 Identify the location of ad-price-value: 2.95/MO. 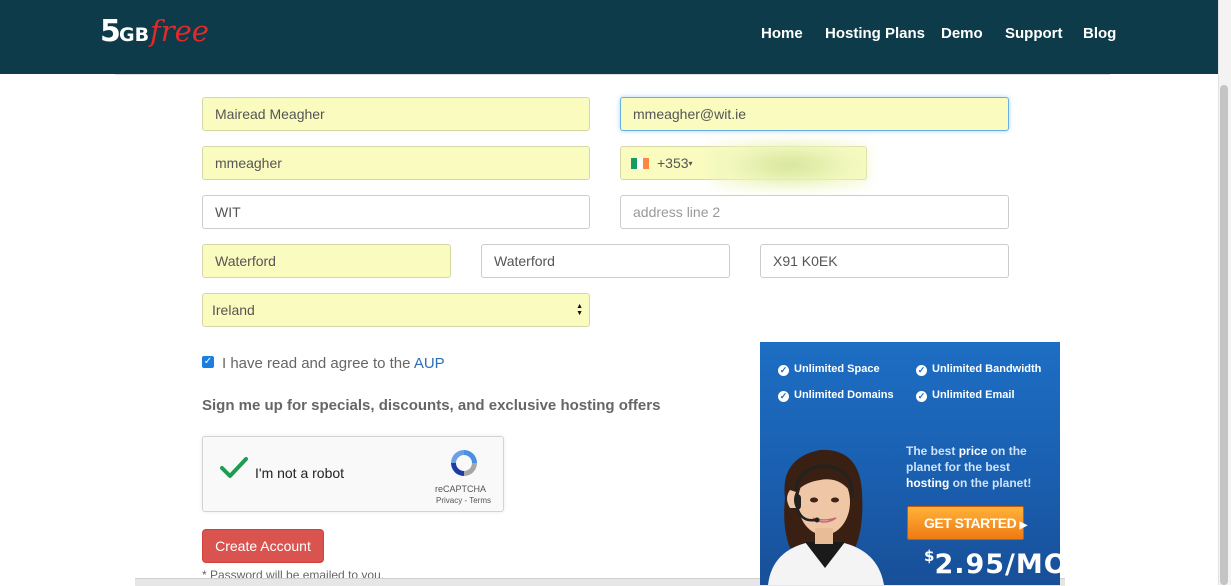
(997, 564).